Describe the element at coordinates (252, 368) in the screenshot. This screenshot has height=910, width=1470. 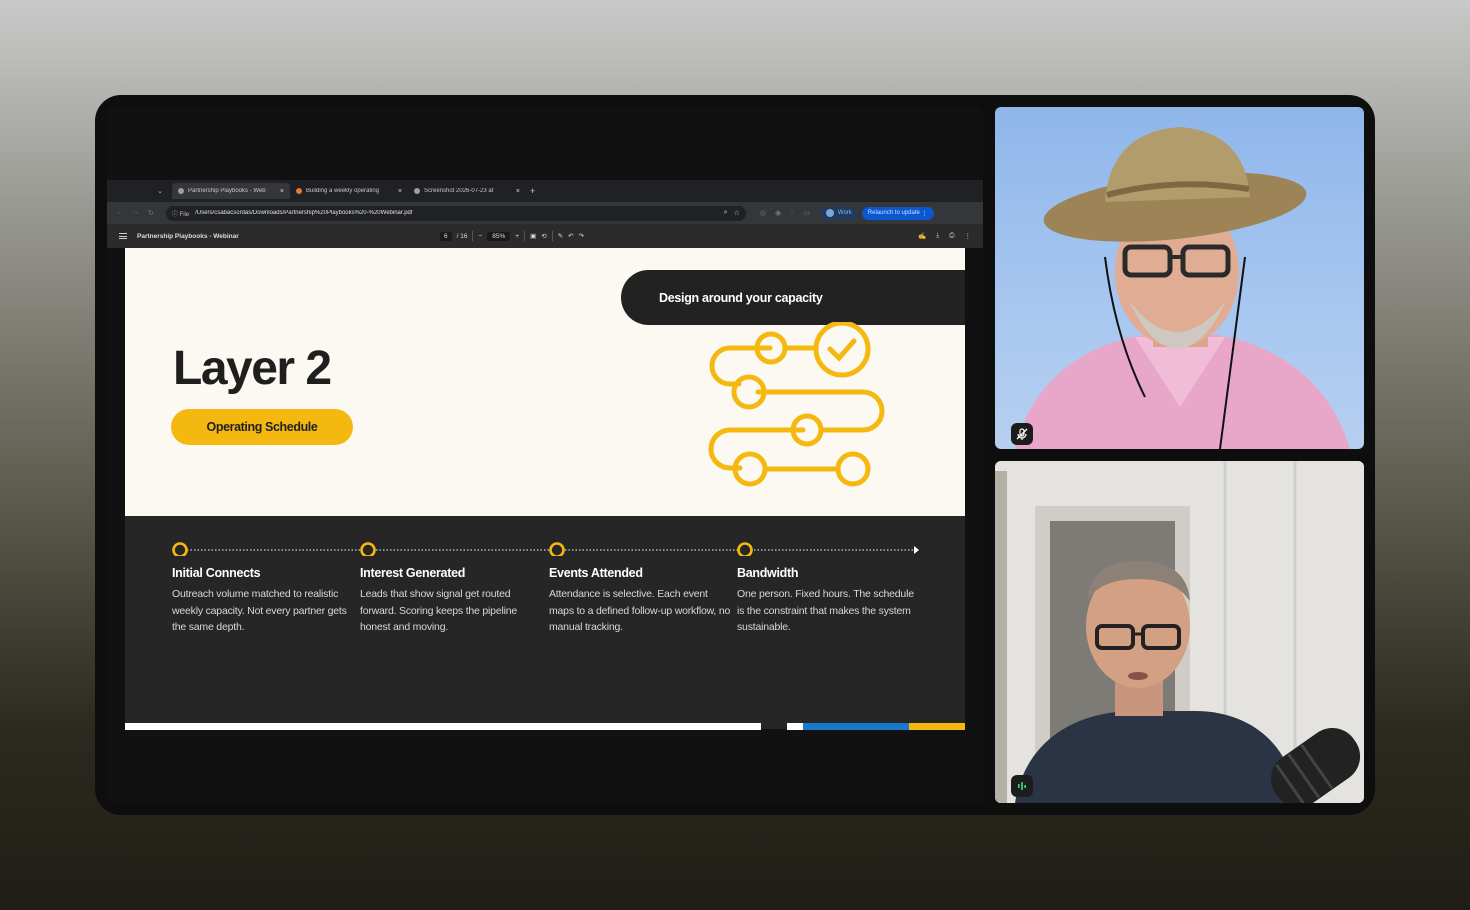
I see `slide-title: Layer 2` at that location.